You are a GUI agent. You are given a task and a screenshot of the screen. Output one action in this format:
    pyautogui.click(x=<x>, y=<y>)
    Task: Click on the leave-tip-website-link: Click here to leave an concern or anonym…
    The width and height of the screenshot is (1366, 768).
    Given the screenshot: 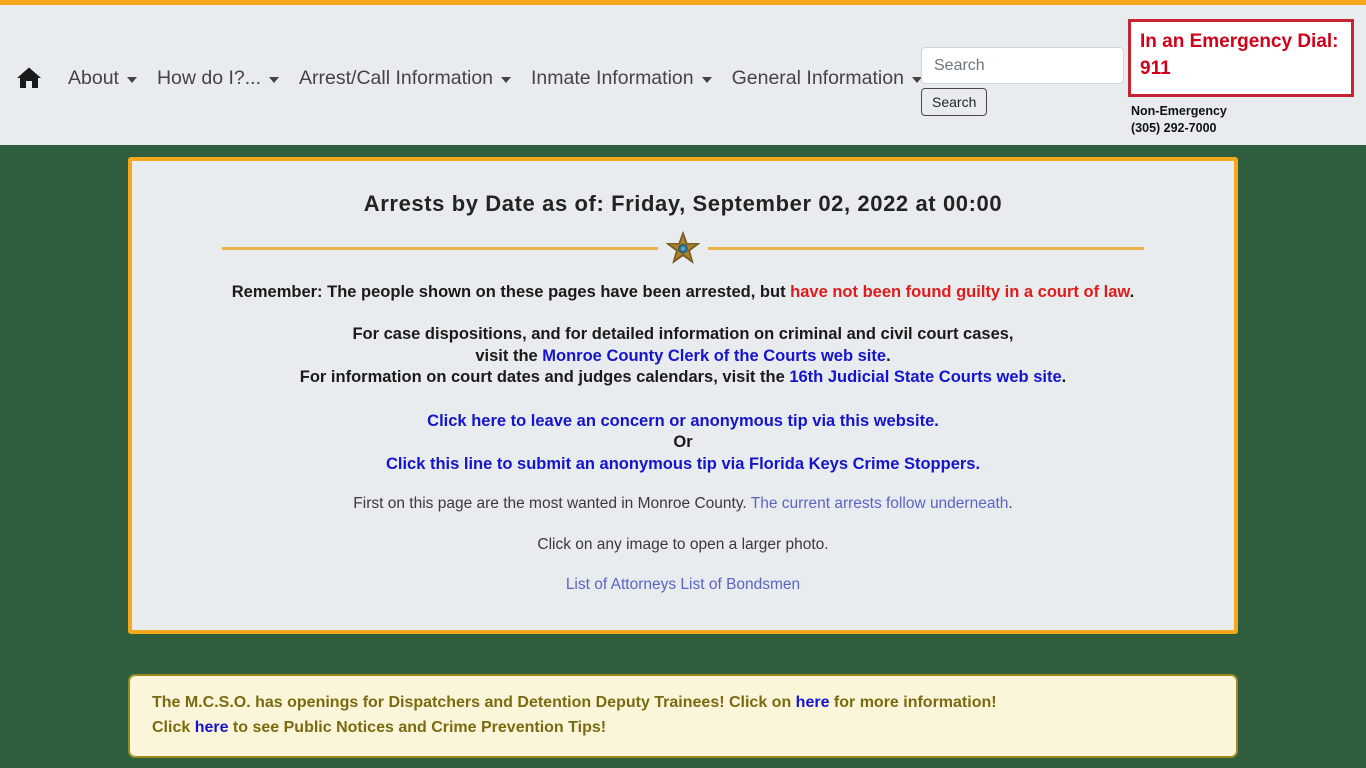 What is the action you would take?
    pyautogui.click(x=683, y=421)
    